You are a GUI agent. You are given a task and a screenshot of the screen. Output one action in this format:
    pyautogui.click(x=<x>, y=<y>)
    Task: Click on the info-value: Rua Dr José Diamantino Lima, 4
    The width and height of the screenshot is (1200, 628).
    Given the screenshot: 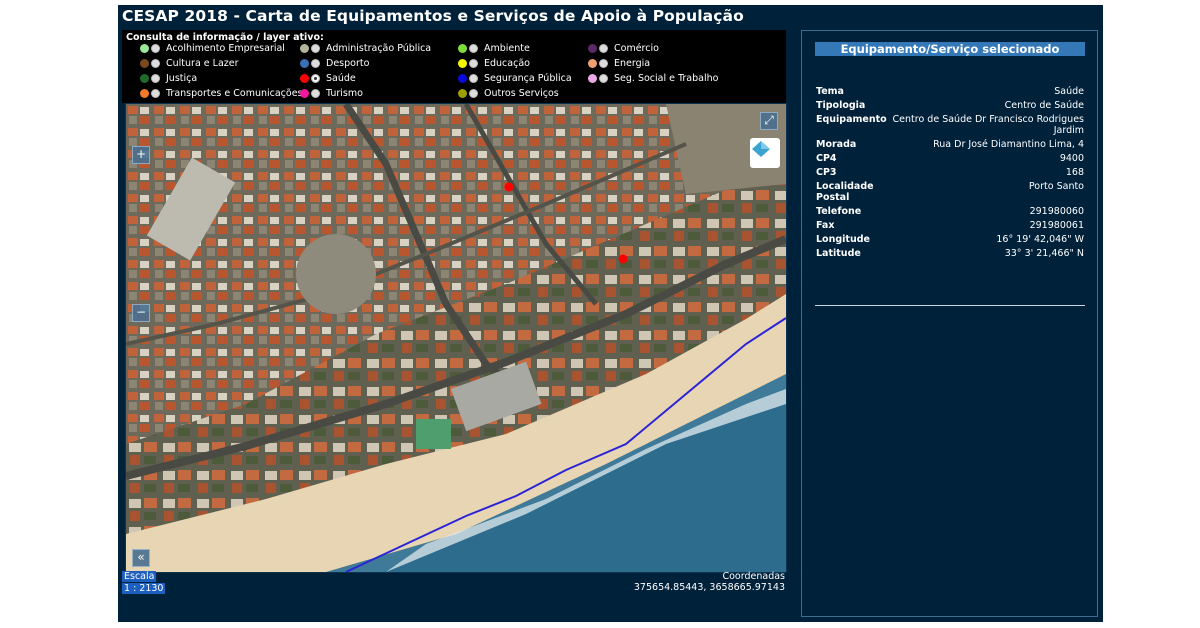 What is the action you would take?
    pyautogui.click(x=1008, y=144)
    